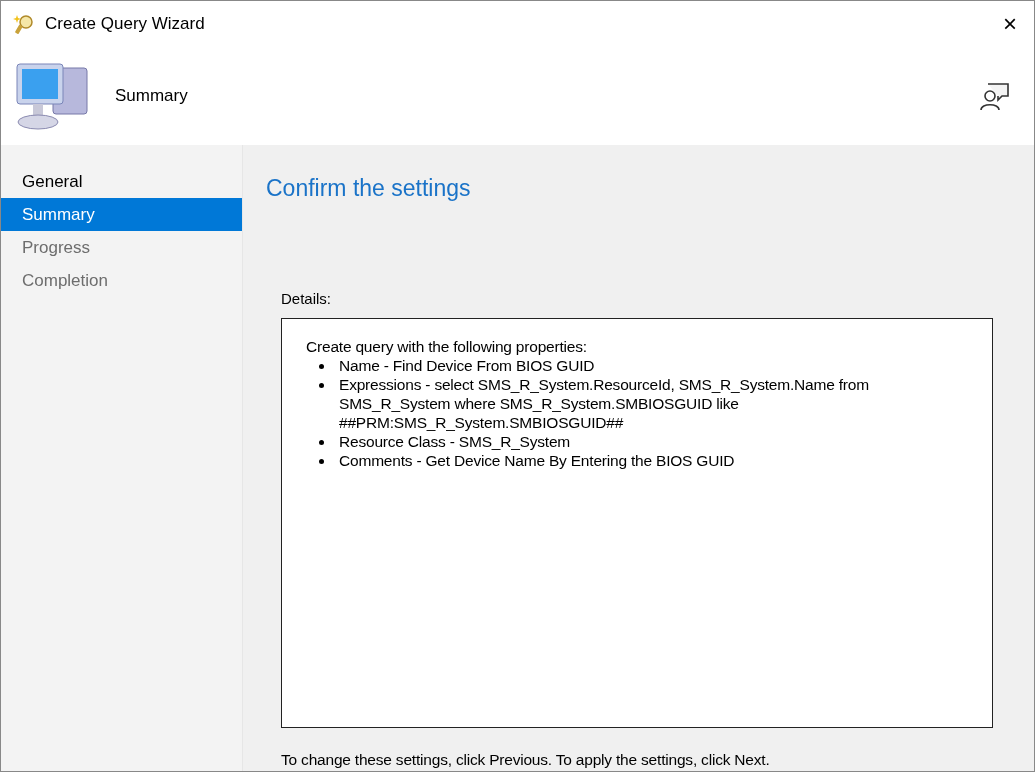 This screenshot has width=1035, height=772. I want to click on instruction-text: To change these settings, click Previous. To apply the settings, click Next., so click(526, 759).